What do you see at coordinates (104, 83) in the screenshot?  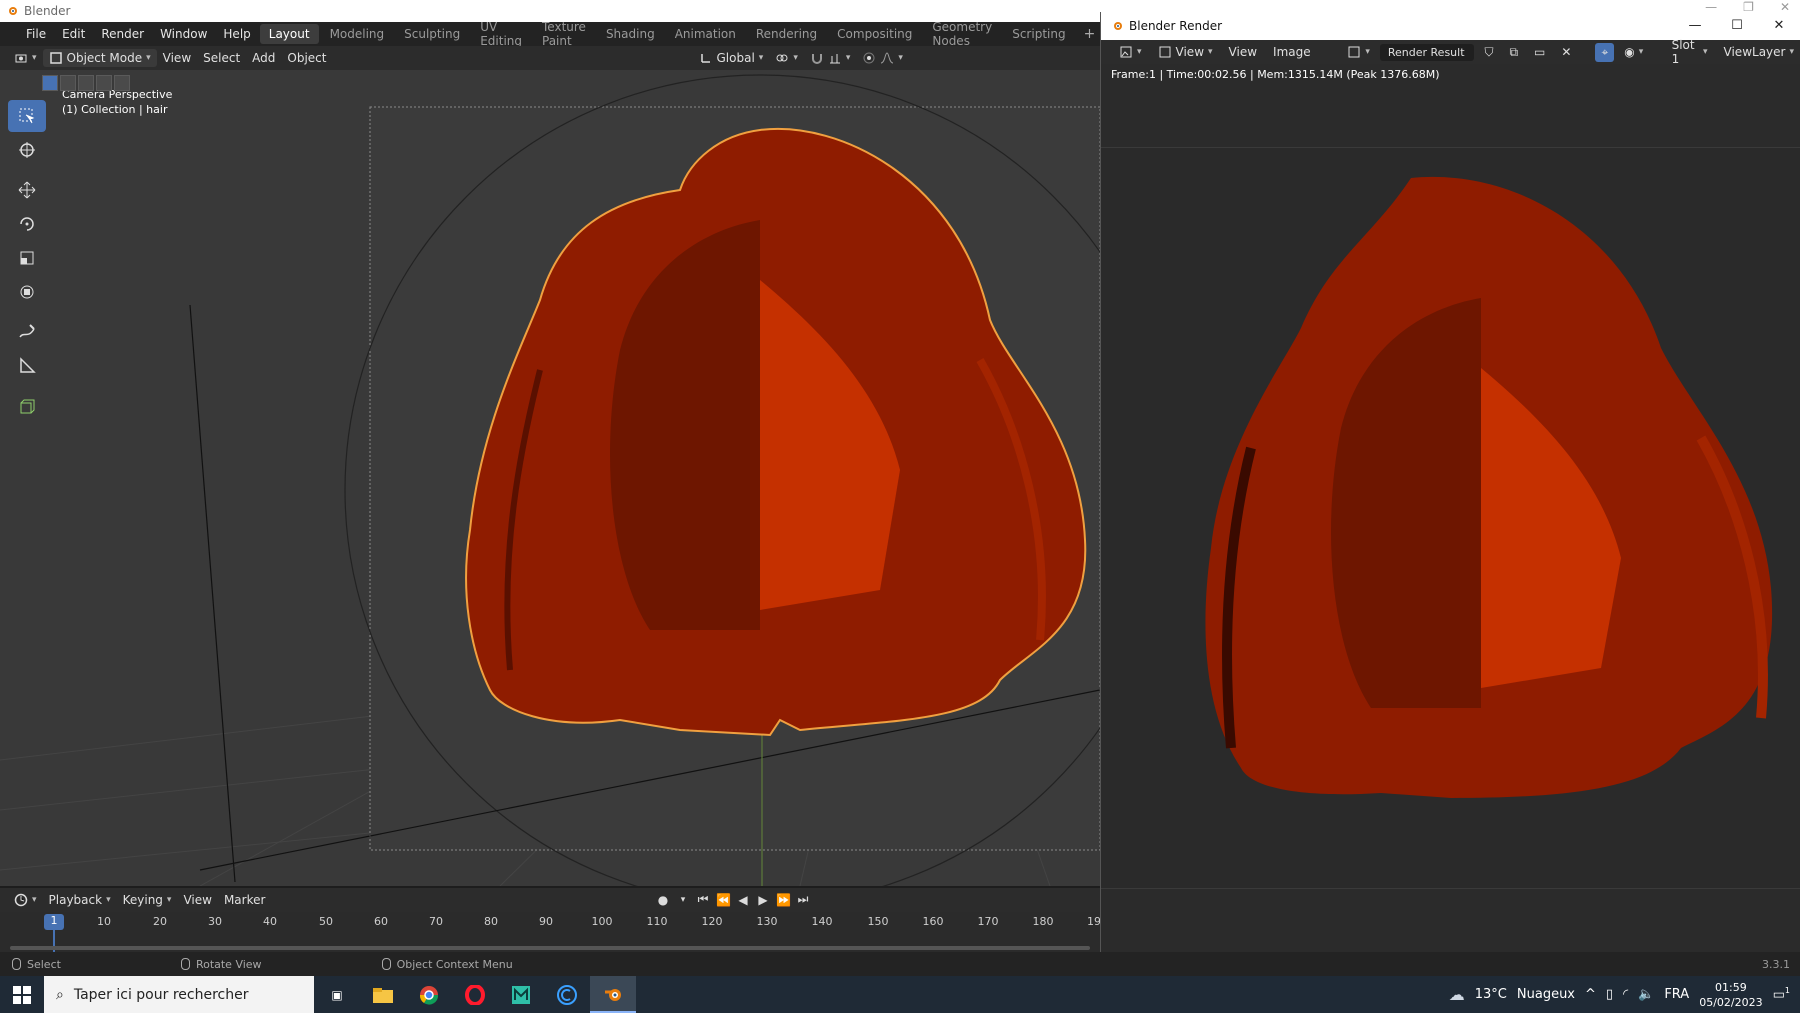 I see `select-invert-icon` at bounding box center [104, 83].